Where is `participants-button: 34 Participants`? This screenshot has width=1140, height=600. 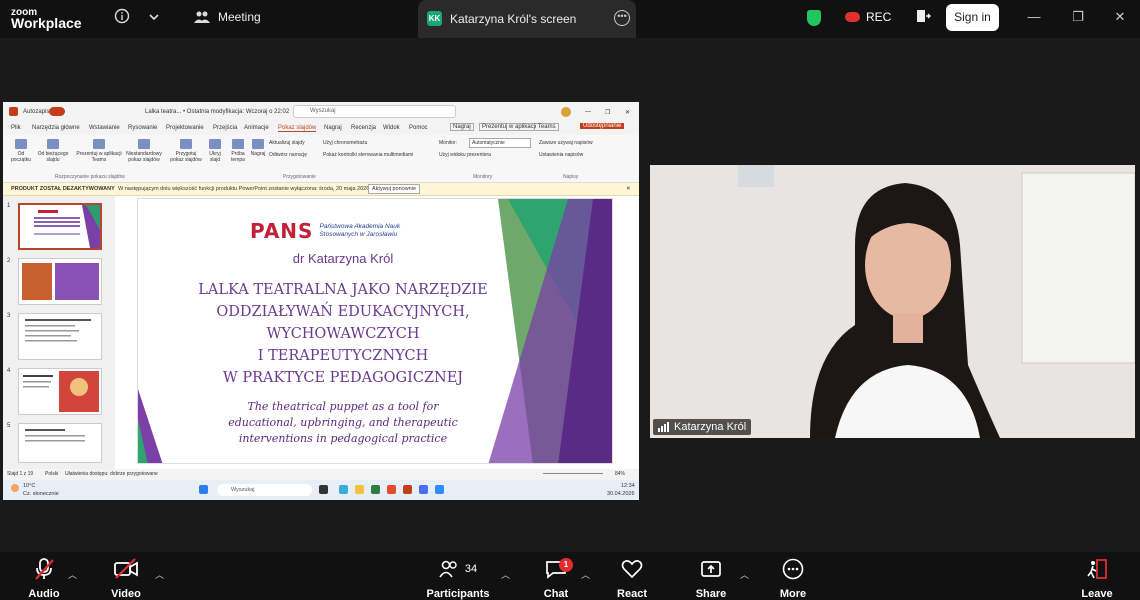
participants-button: 34 Participants is located at coordinates (458, 576).